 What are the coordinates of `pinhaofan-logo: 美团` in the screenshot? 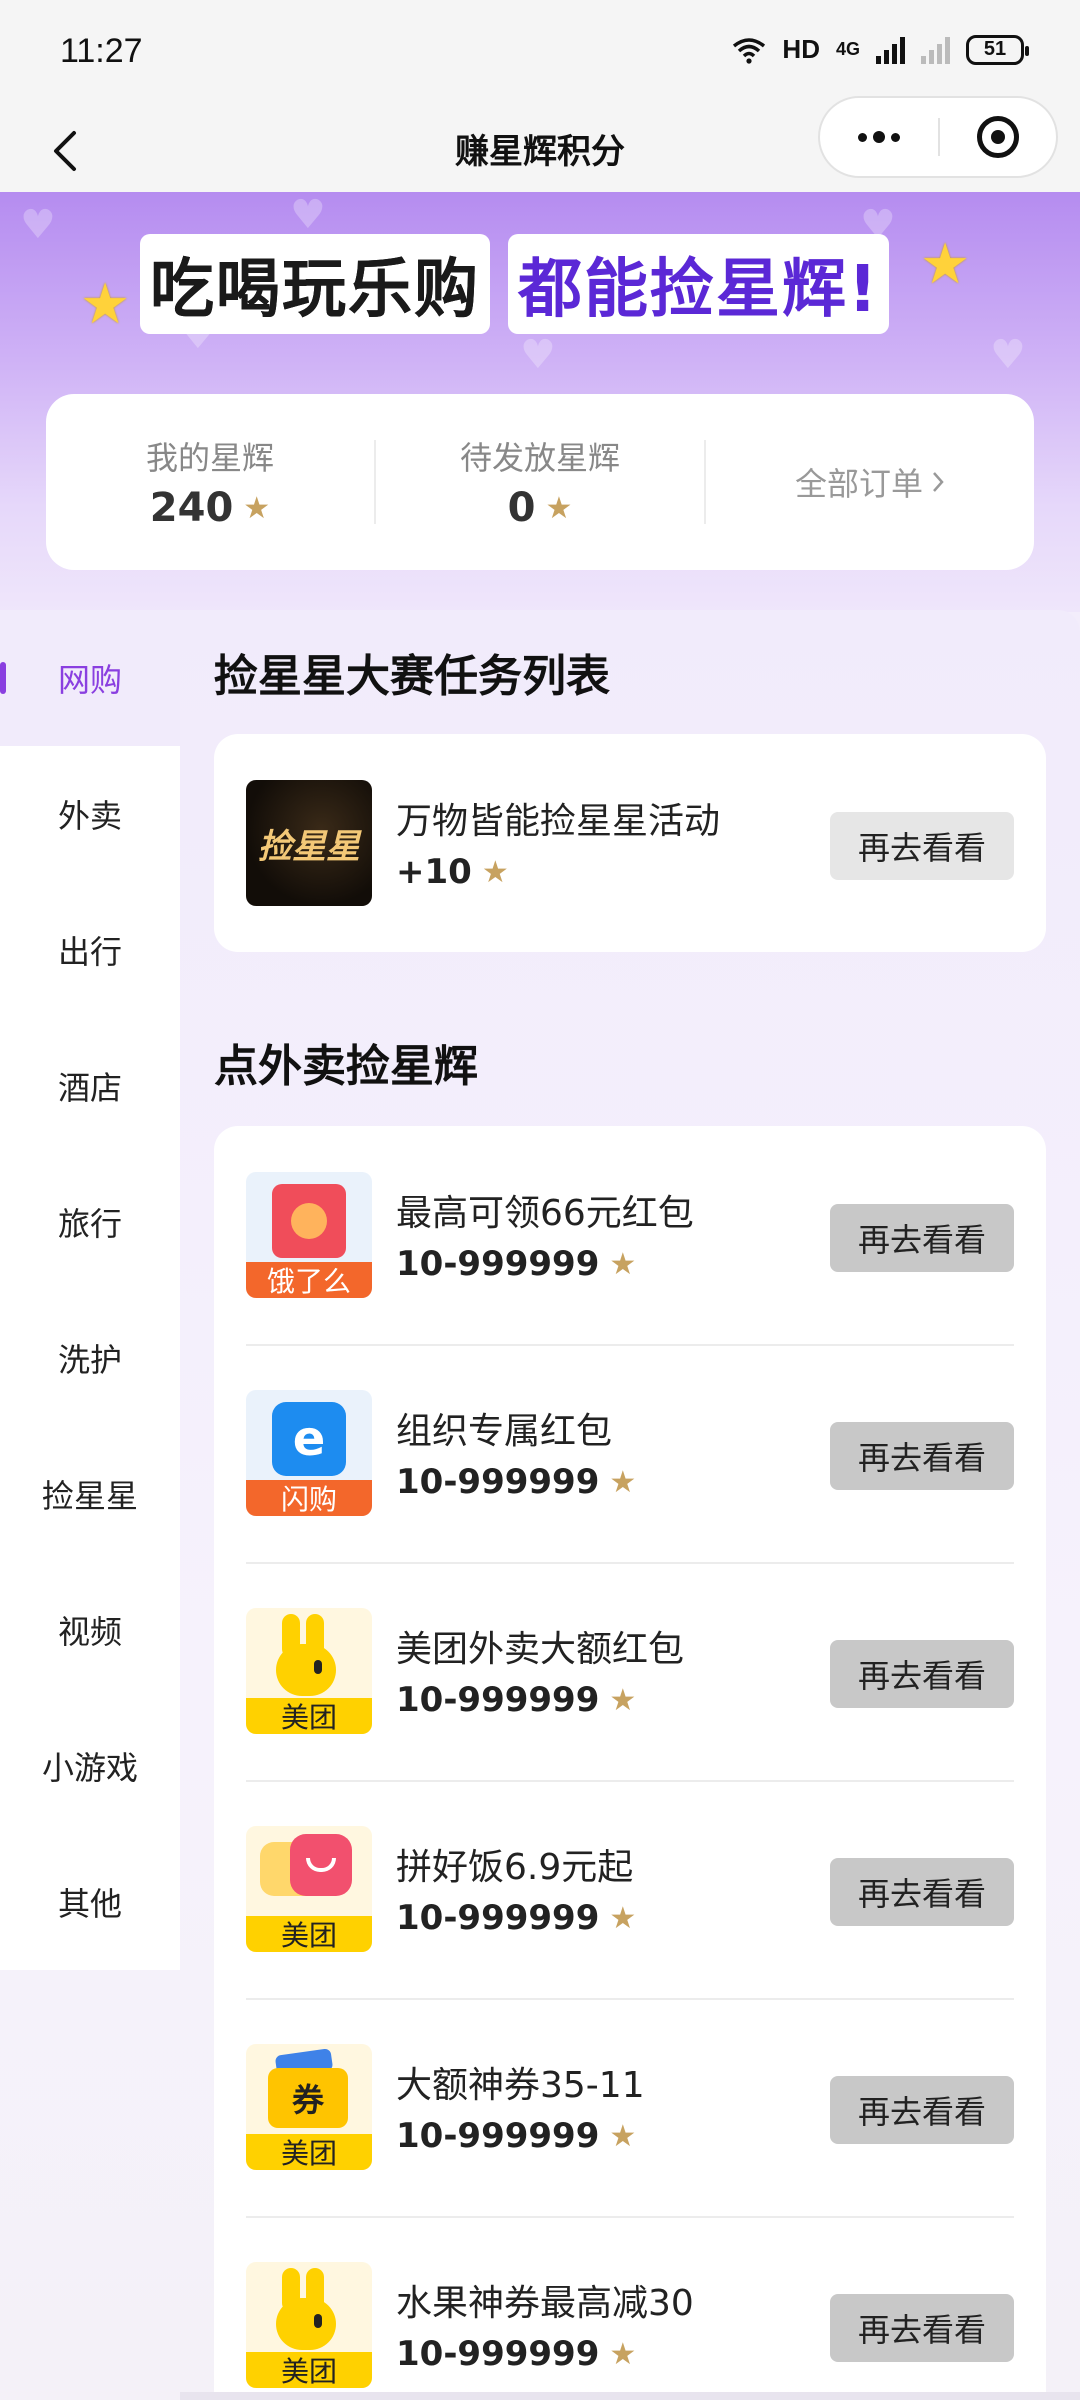 It's located at (309, 1889).